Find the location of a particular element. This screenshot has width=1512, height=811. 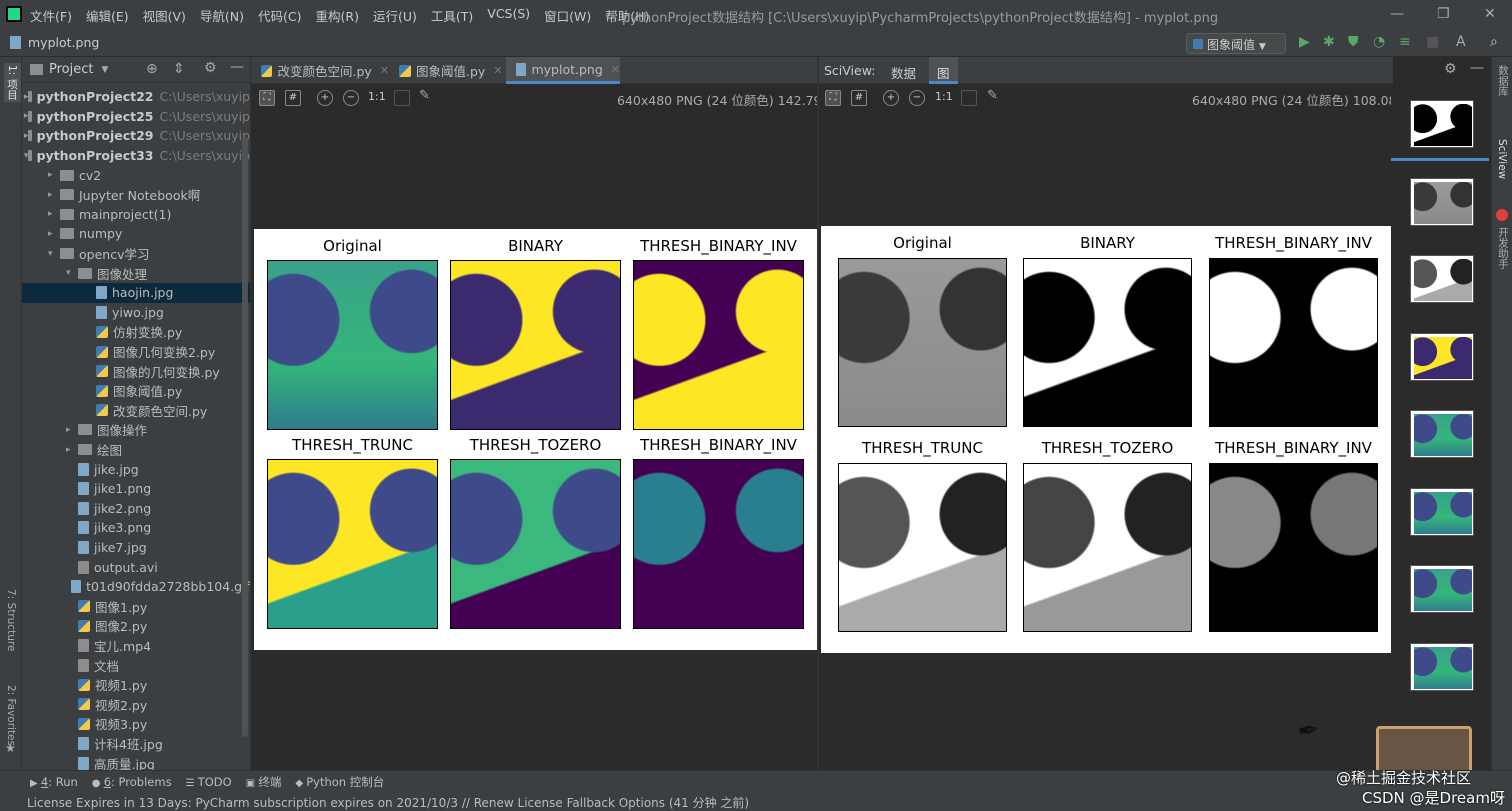

breadcrumb: myplot.png is located at coordinates (63, 42).